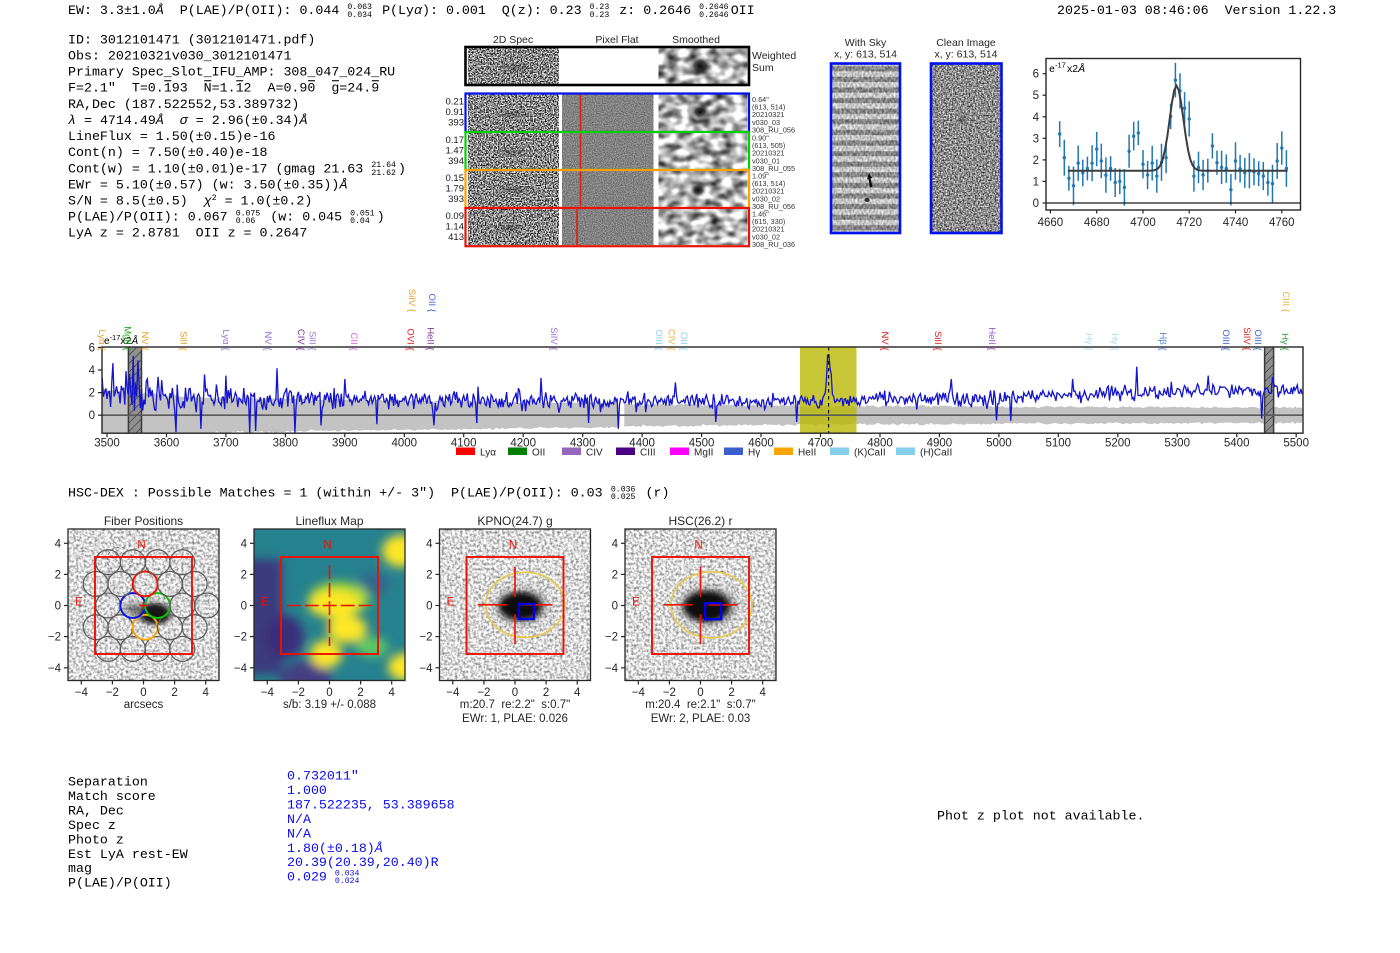 The image size is (1400, 953). What do you see at coordinates (311, 877) in the screenshot?
I see `svg-text: 0.029` at bounding box center [311, 877].